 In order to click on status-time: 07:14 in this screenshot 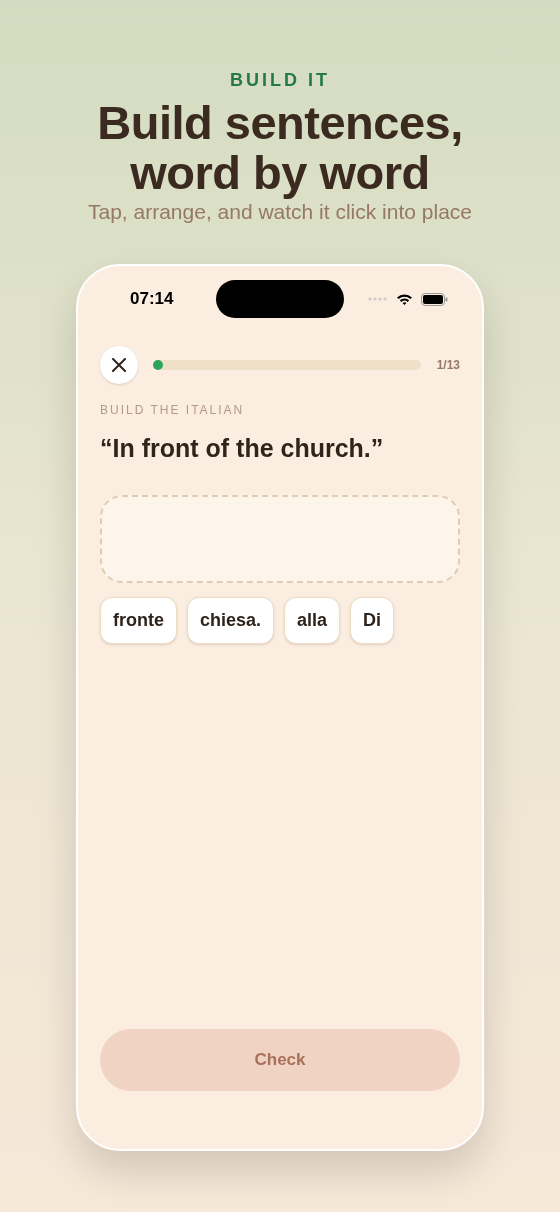, I will do `click(152, 299)`.